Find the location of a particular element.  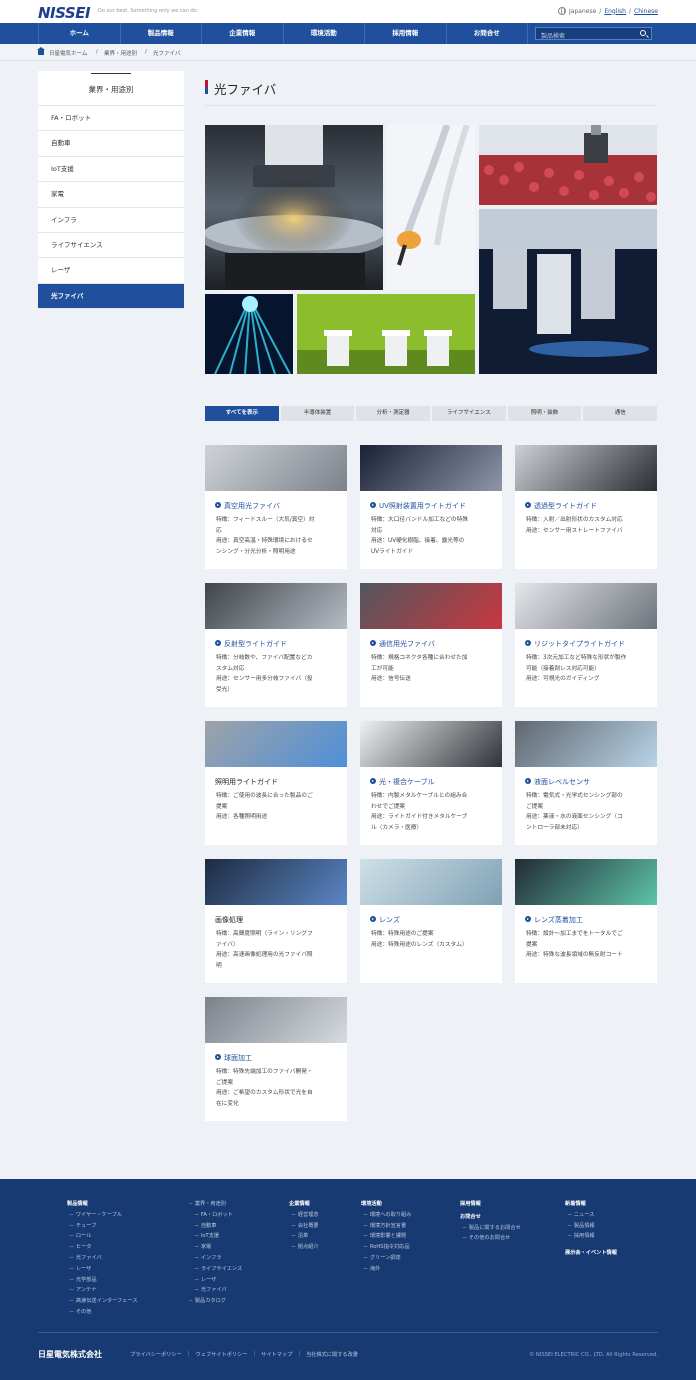

footer-link: － 光学部品 is located at coordinates (102, 1280).